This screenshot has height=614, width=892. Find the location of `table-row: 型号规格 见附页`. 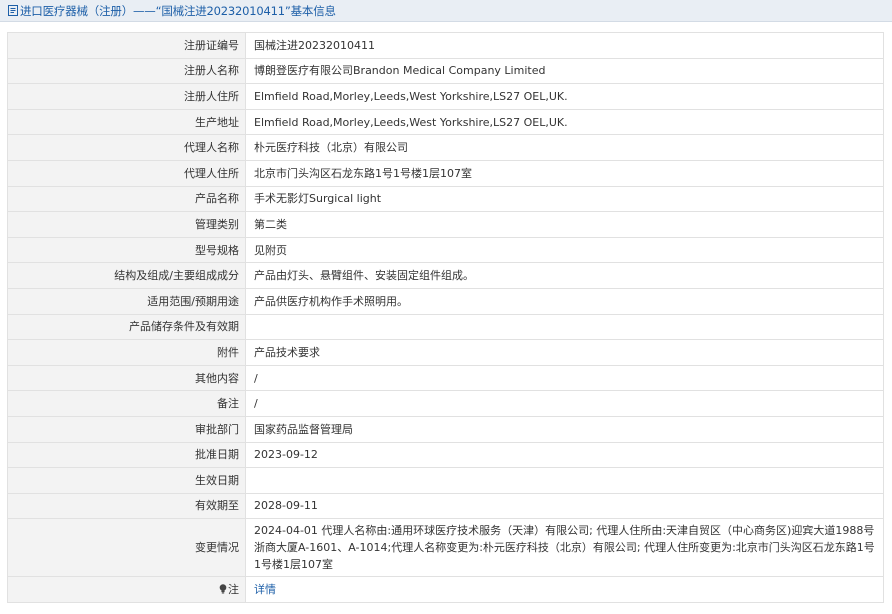

table-row: 型号规格 见附页 is located at coordinates (445, 250).